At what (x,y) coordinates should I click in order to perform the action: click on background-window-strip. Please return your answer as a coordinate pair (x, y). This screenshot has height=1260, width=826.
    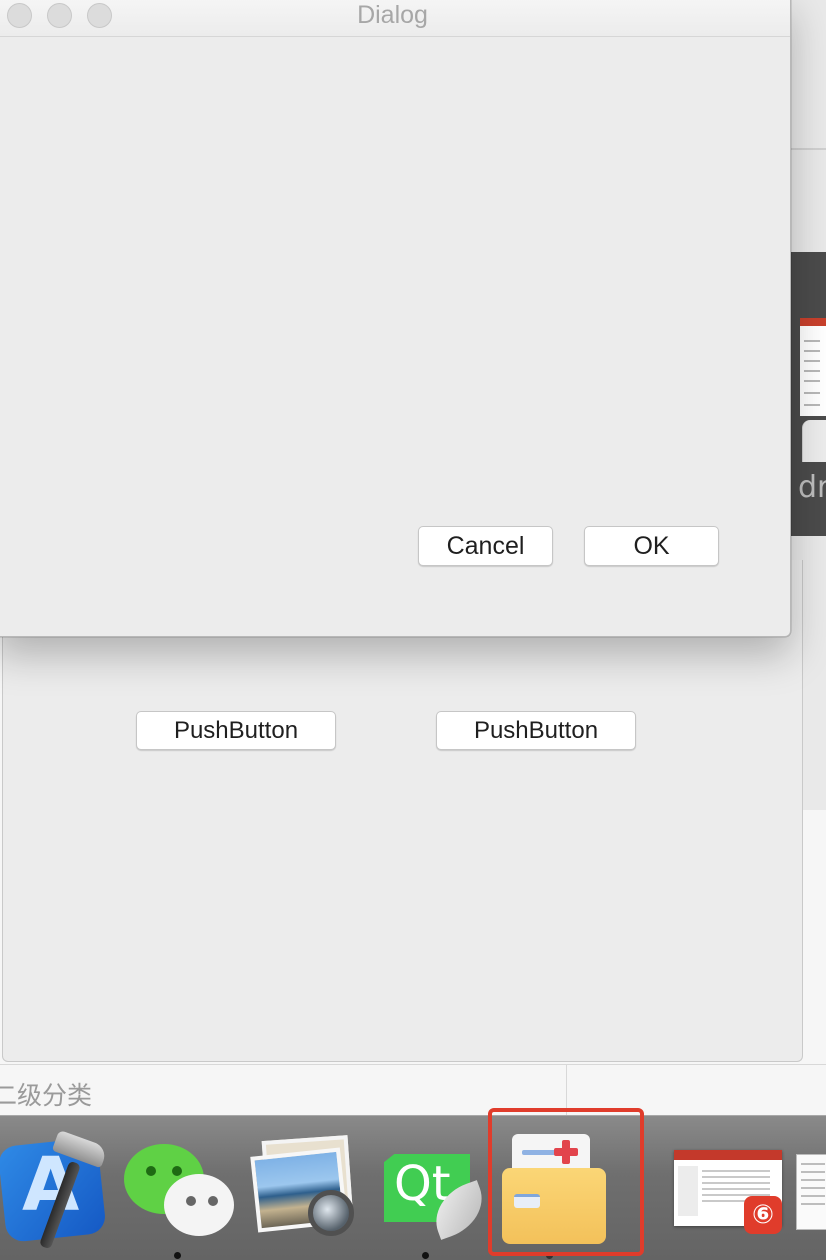
    Looking at the image, I should click on (808, 149).